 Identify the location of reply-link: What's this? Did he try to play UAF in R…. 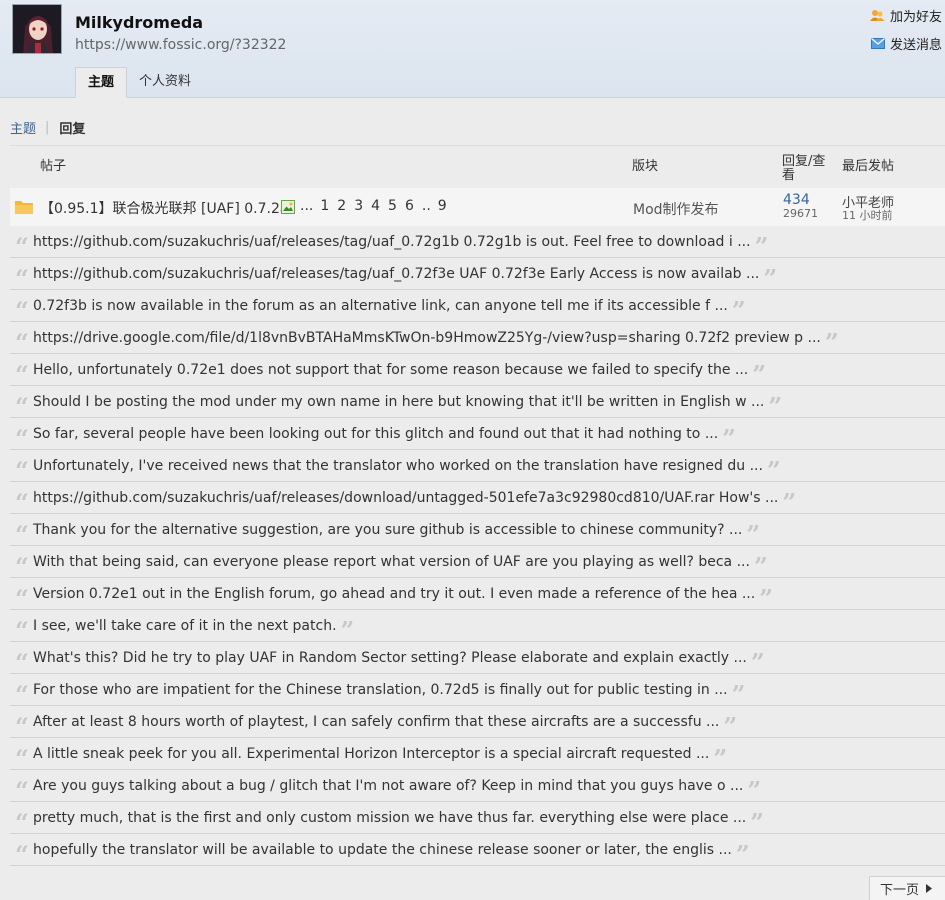
(390, 658).